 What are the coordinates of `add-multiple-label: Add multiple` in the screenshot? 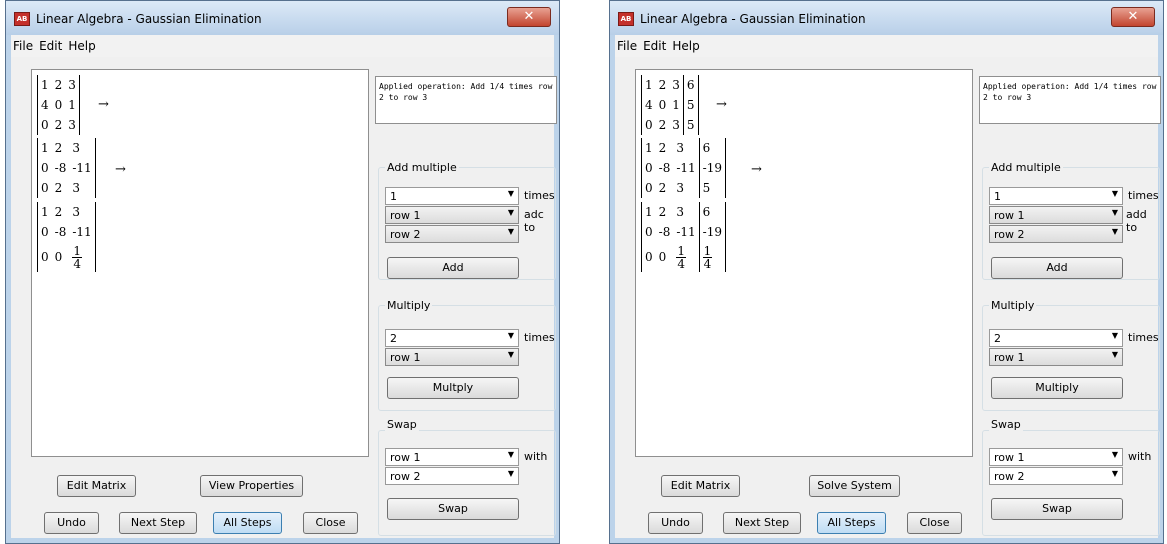 It's located at (1026, 167).